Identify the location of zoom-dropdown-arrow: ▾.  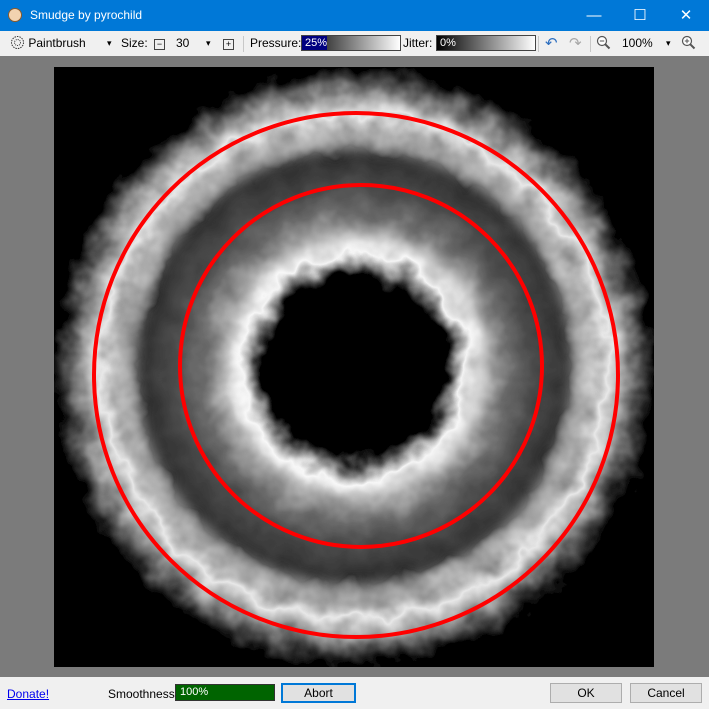
(668, 43).